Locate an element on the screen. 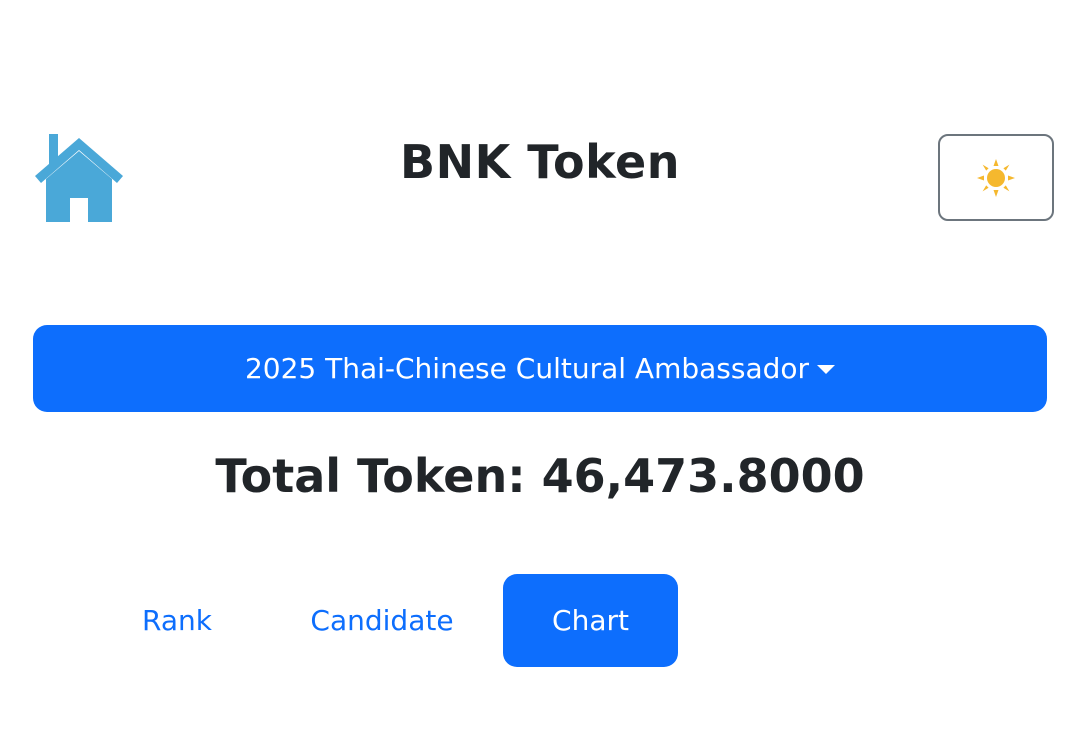 The height and width of the screenshot is (749, 1080). sun-icon is located at coordinates (996, 177).